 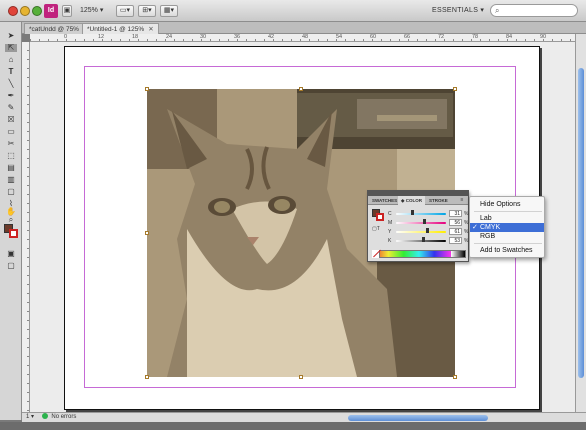 I want to click on menu-item-label: CMYK, so click(x=490, y=227).